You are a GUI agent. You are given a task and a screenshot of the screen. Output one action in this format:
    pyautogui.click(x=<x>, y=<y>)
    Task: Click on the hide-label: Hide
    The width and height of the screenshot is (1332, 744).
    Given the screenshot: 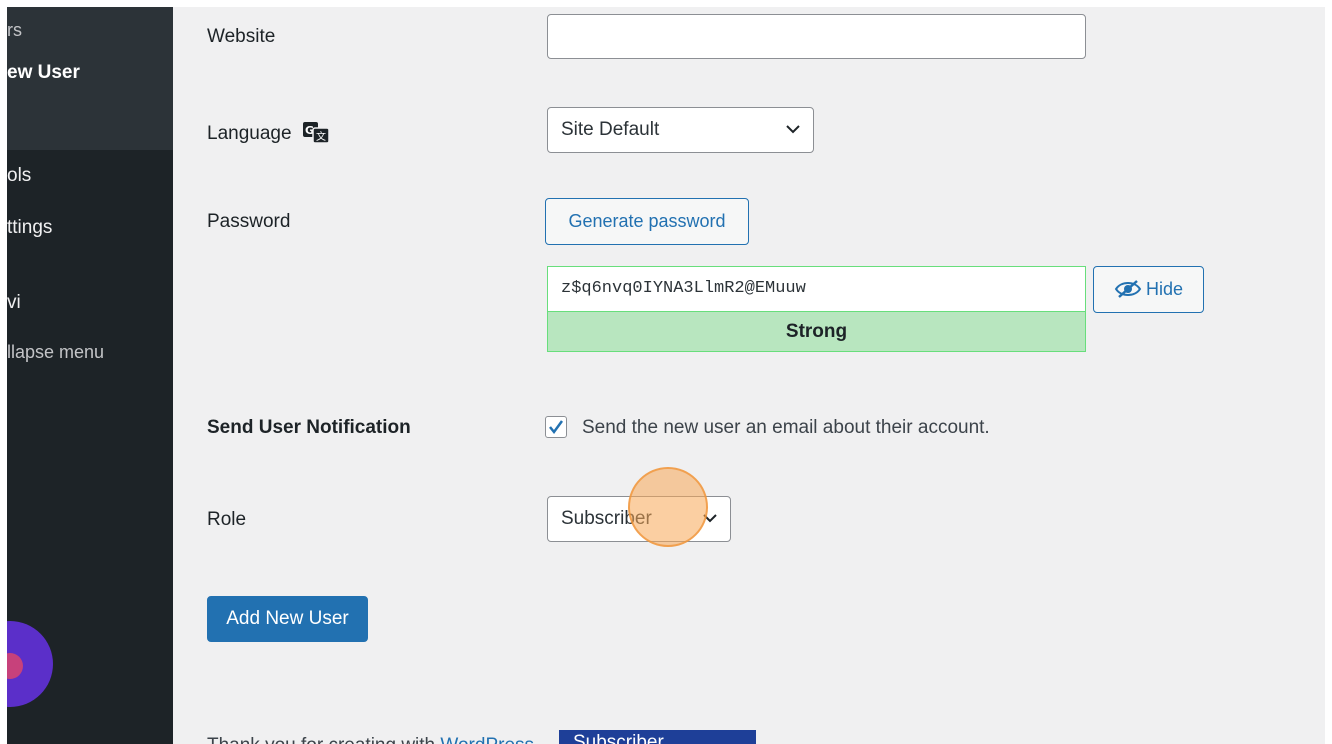 What is the action you would take?
    pyautogui.click(x=1164, y=289)
    